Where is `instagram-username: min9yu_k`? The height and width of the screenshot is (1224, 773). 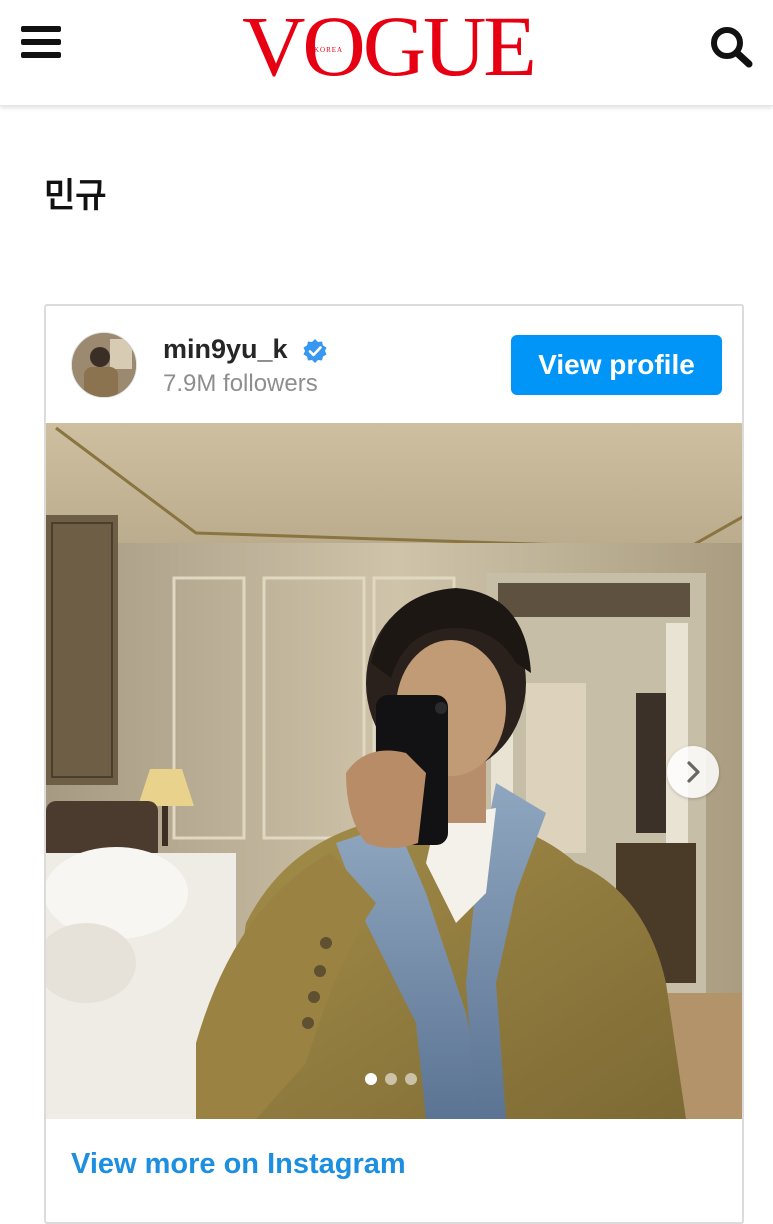 instagram-username: min9yu_k is located at coordinates (225, 349).